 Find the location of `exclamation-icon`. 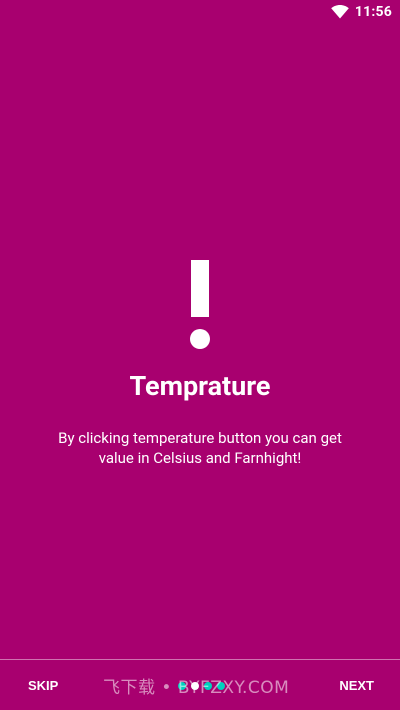

exclamation-icon is located at coordinates (200, 304).